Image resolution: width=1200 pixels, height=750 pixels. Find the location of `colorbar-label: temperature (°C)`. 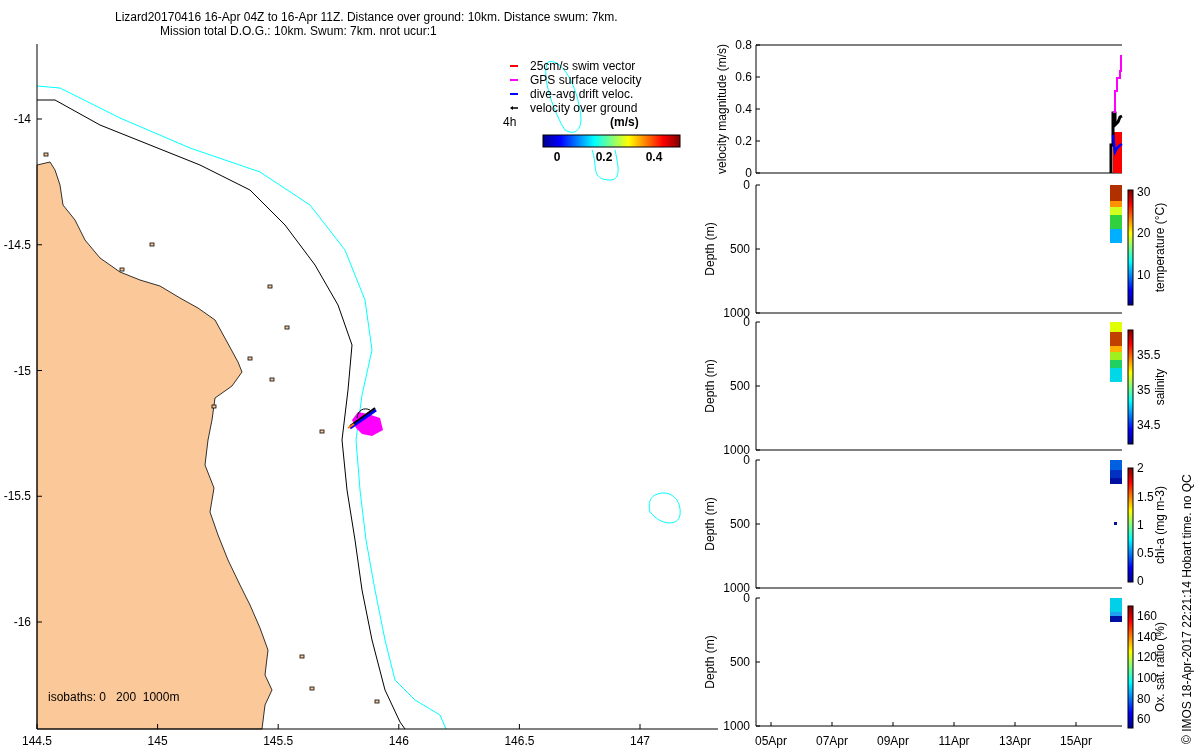

colorbar-label: temperature (°C) is located at coordinates (1160, 247).